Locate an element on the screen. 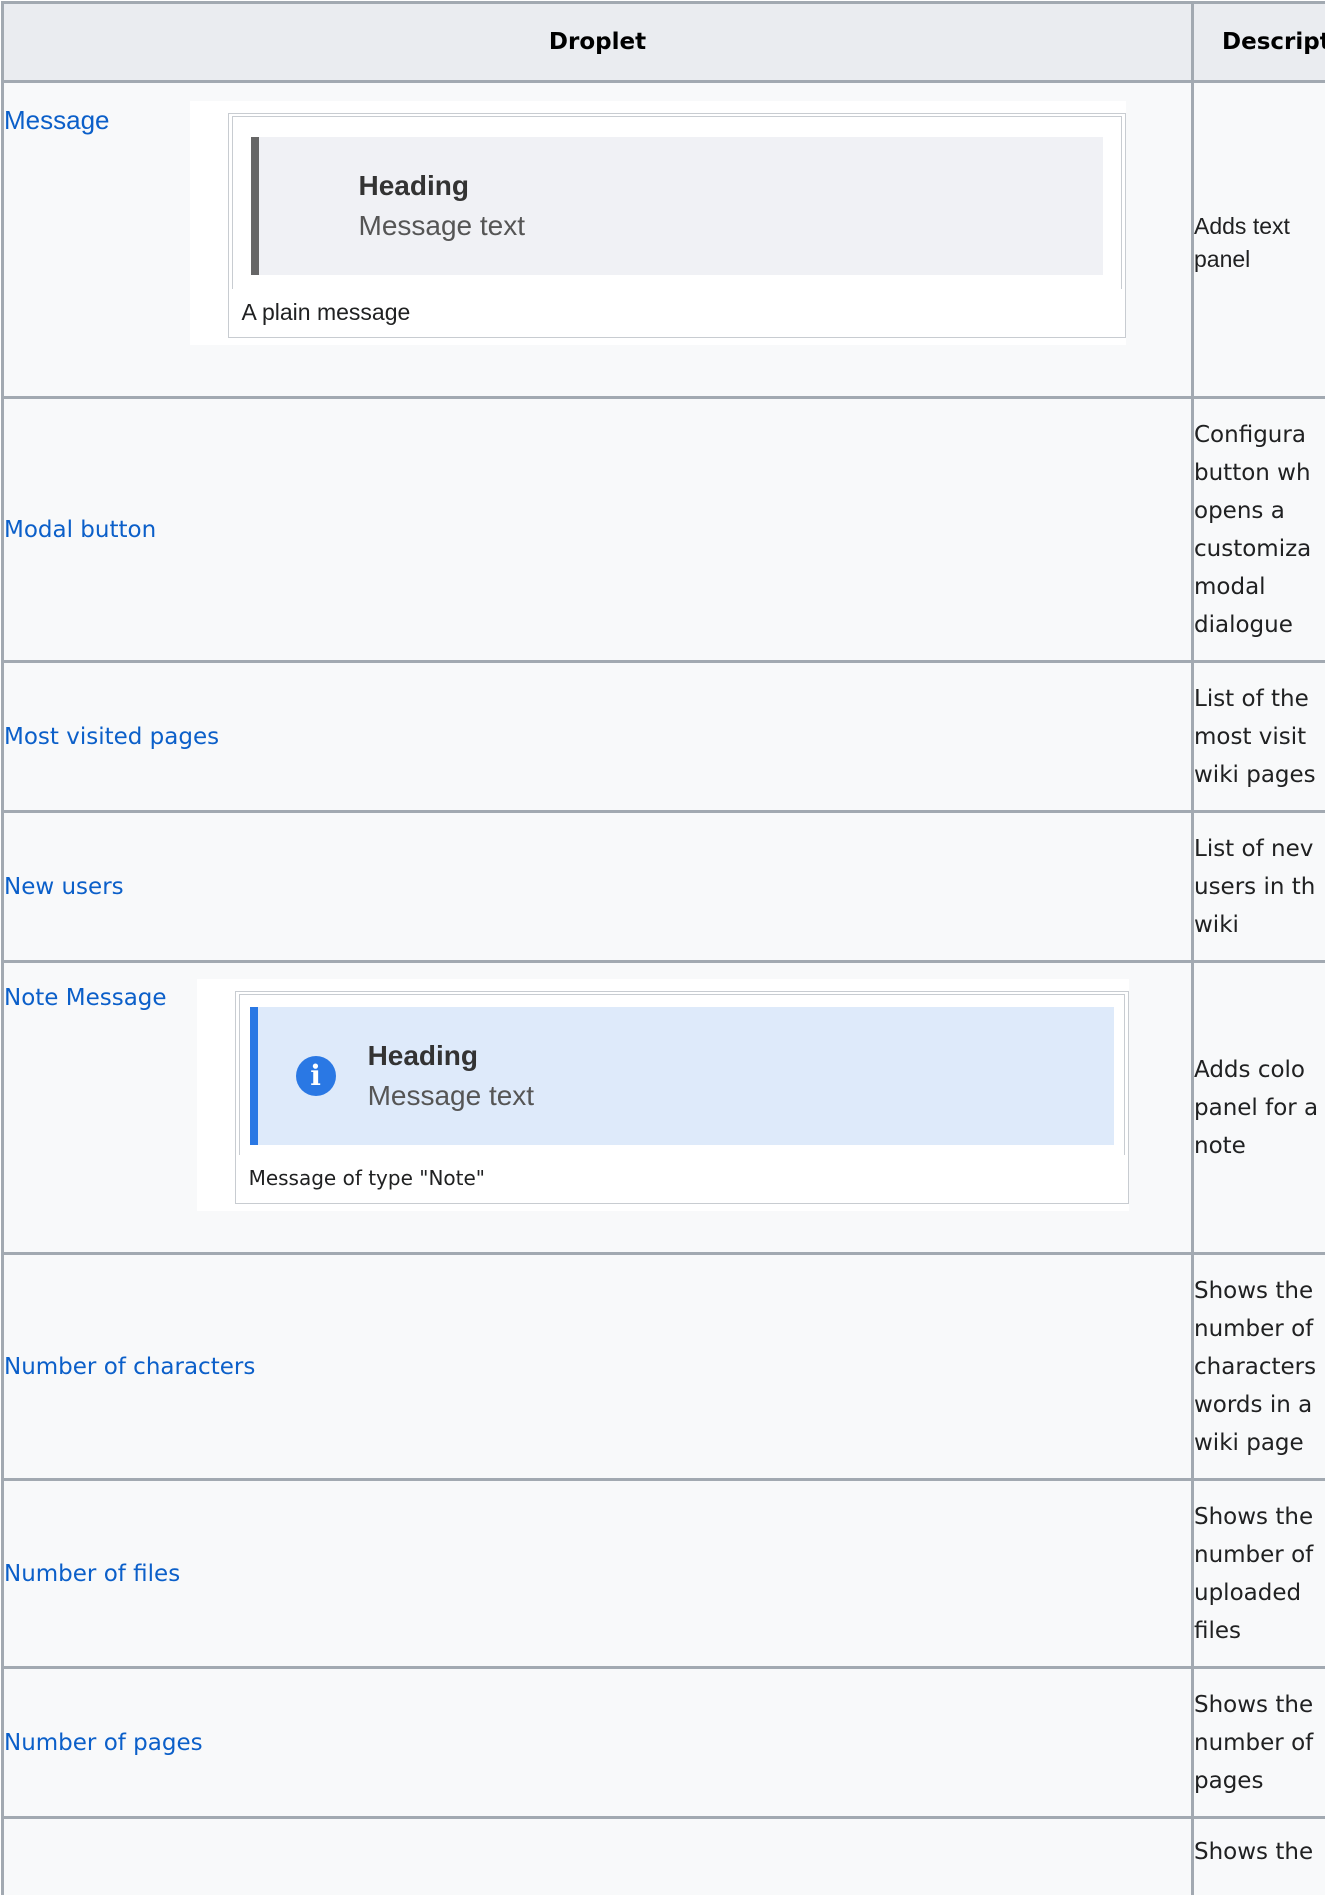 This screenshot has height=1895, width=1325. table-header-row: Droplet Descript is located at coordinates (663, 42).